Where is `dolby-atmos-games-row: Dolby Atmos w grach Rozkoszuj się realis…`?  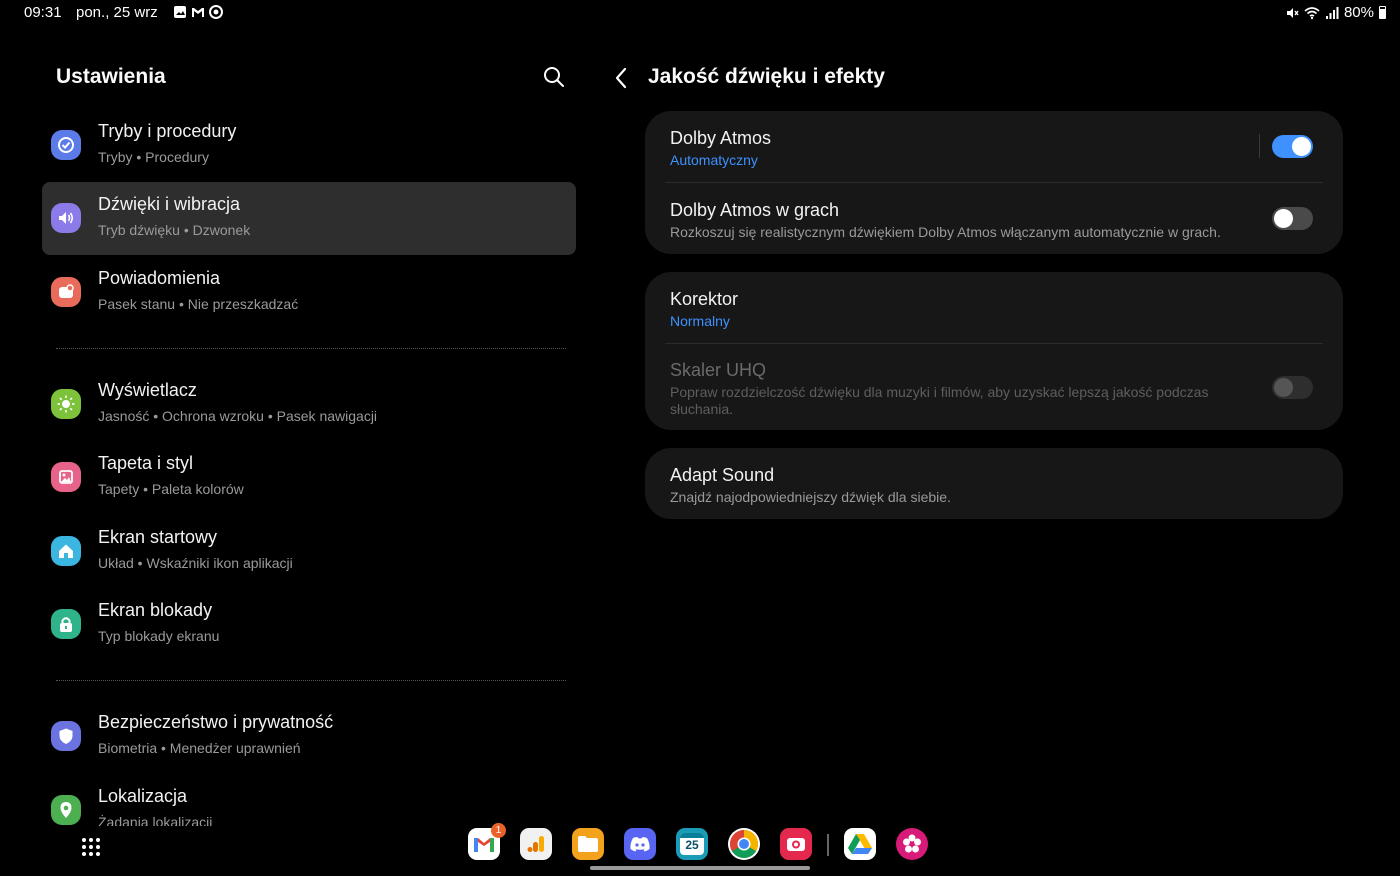 dolby-atmos-games-row: Dolby Atmos w grach Rozkoszuj się realis… is located at coordinates (994, 218).